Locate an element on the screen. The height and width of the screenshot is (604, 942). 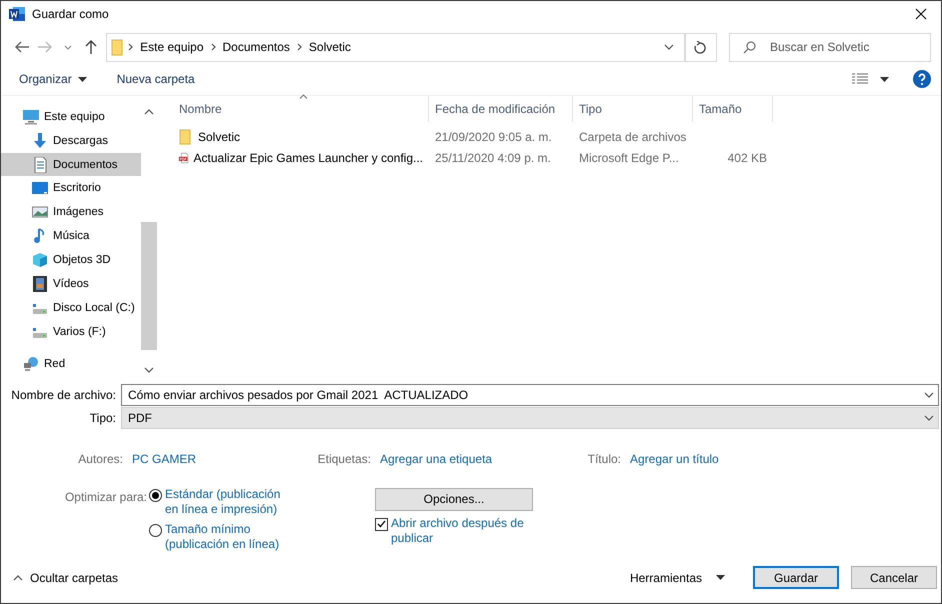
scroll-thumb is located at coordinates (149, 286).